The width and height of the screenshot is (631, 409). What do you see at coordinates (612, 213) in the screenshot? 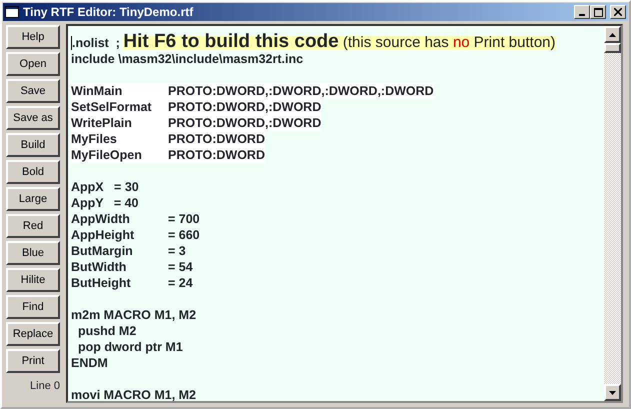
I see `scrollbar` at bounding box center [612, 213].